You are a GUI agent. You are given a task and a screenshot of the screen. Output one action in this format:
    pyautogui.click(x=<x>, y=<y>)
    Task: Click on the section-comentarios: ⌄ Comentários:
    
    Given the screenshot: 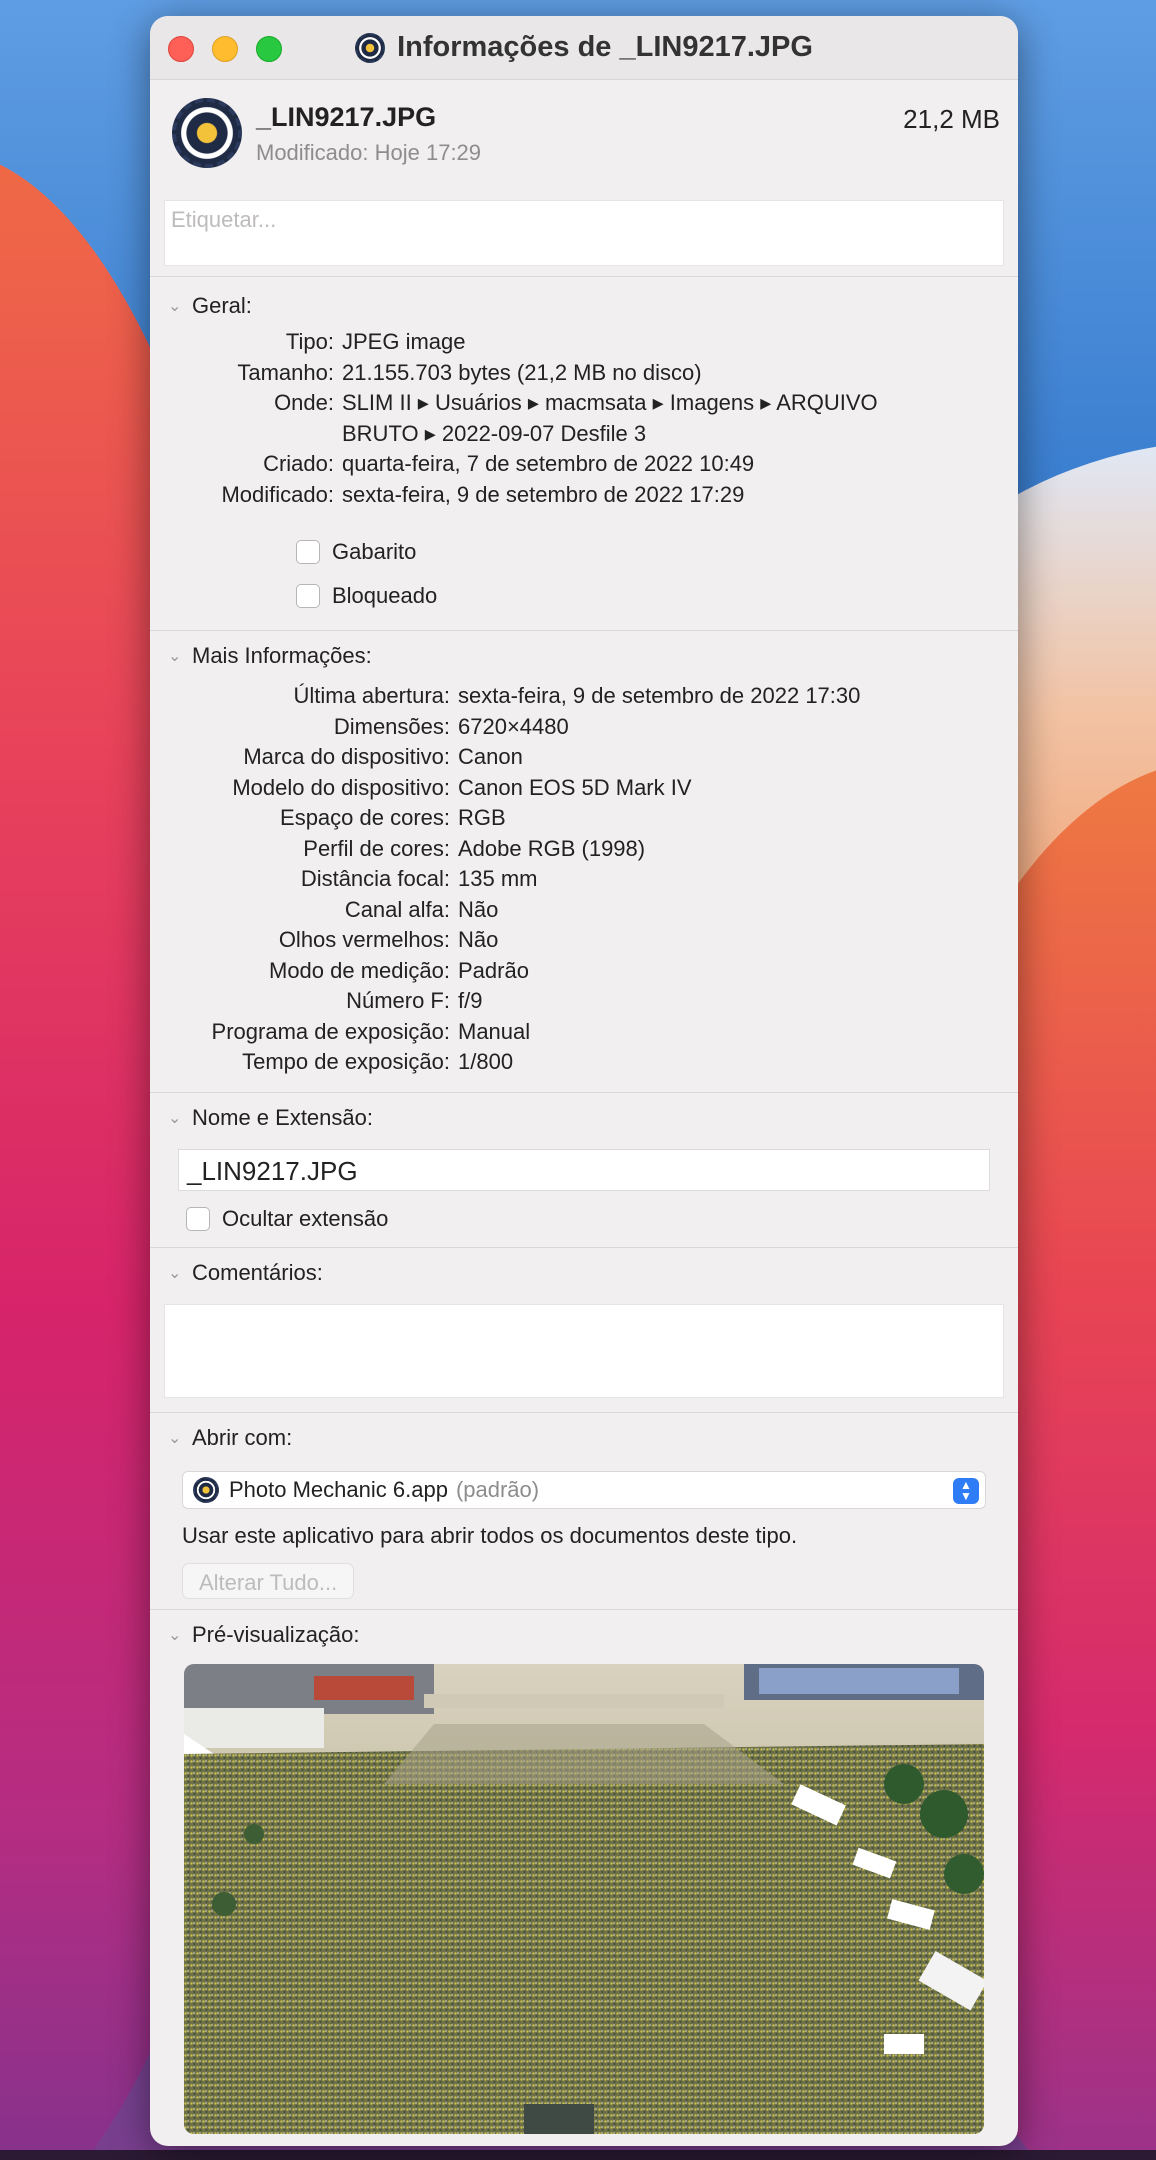 What is the action you would take?
    pyautogui.click(x=584, y=1322)
    